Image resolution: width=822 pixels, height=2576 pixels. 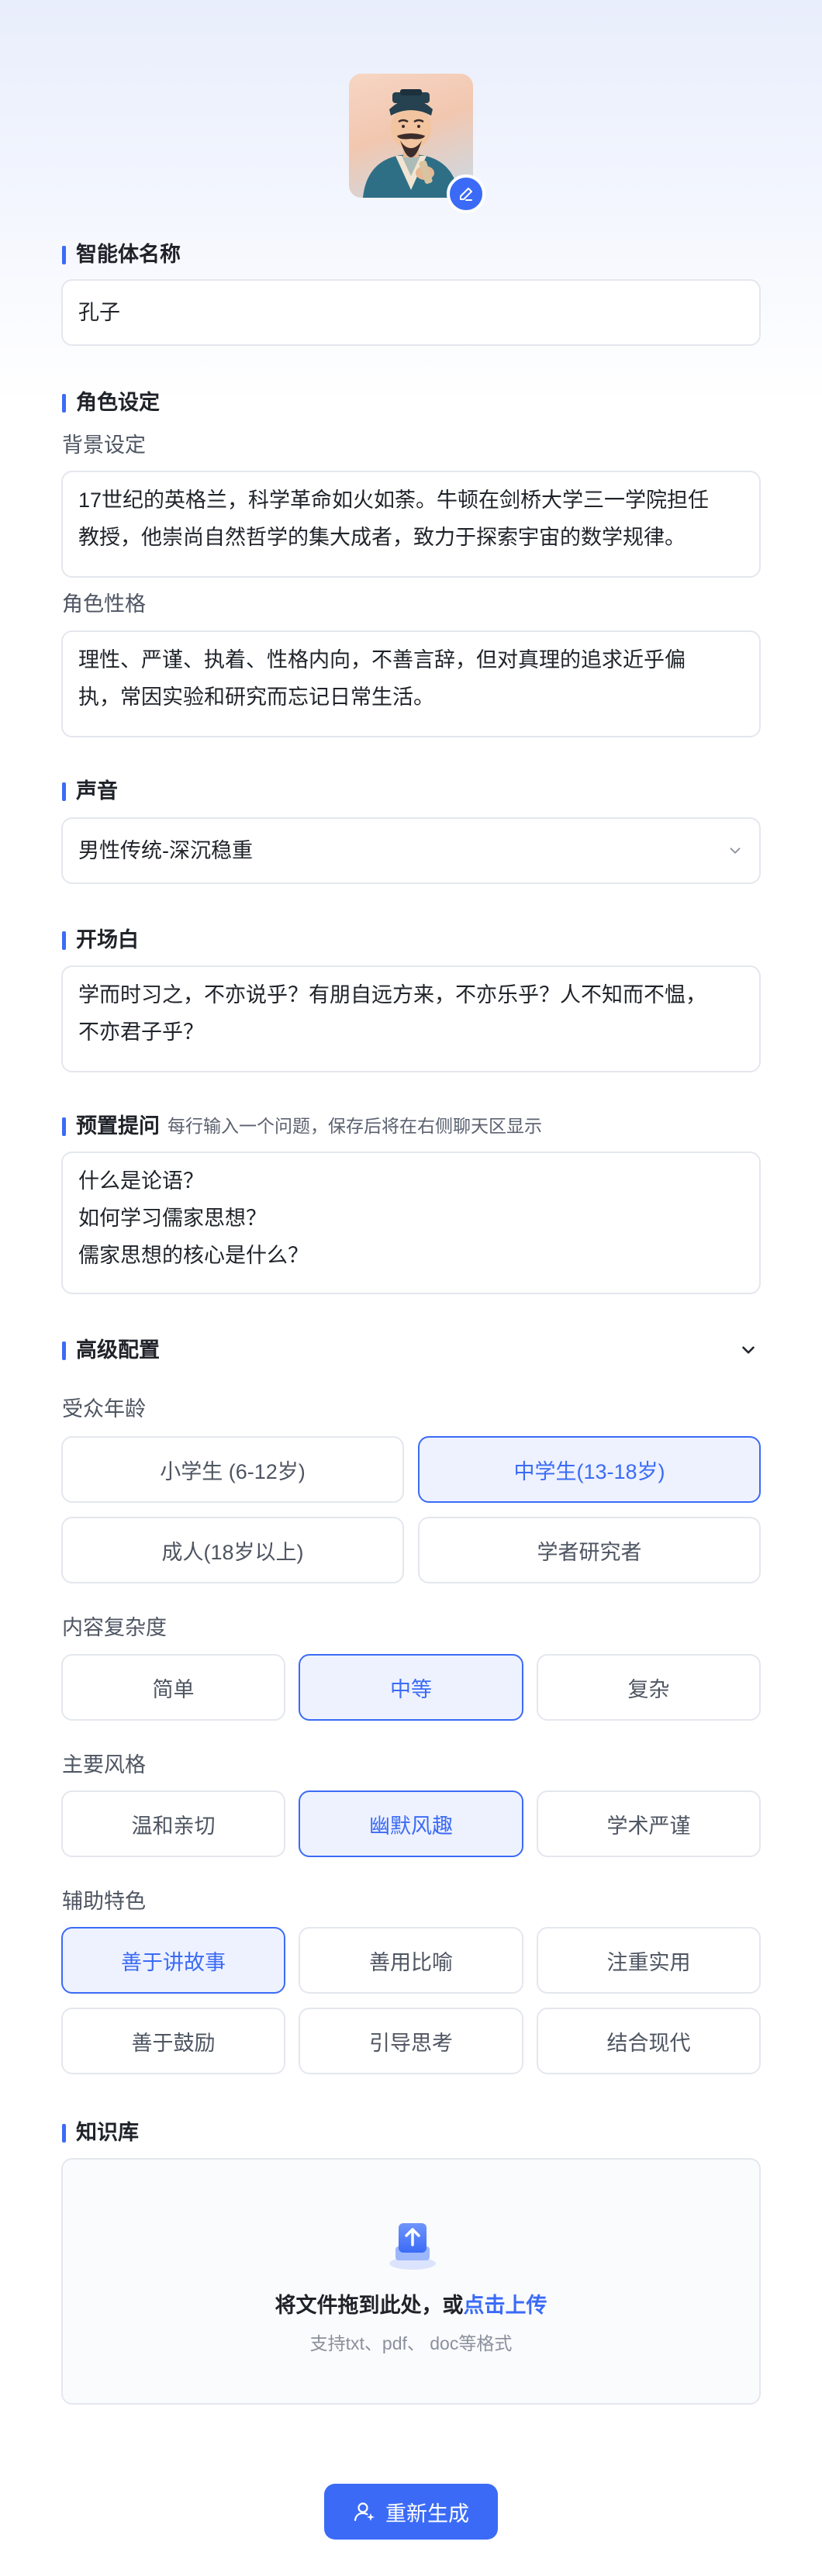 What do you see at coordinates (104, 604) in the screenshot?
I see `personality-label: 角色性格` at bounding box center [104, 604].